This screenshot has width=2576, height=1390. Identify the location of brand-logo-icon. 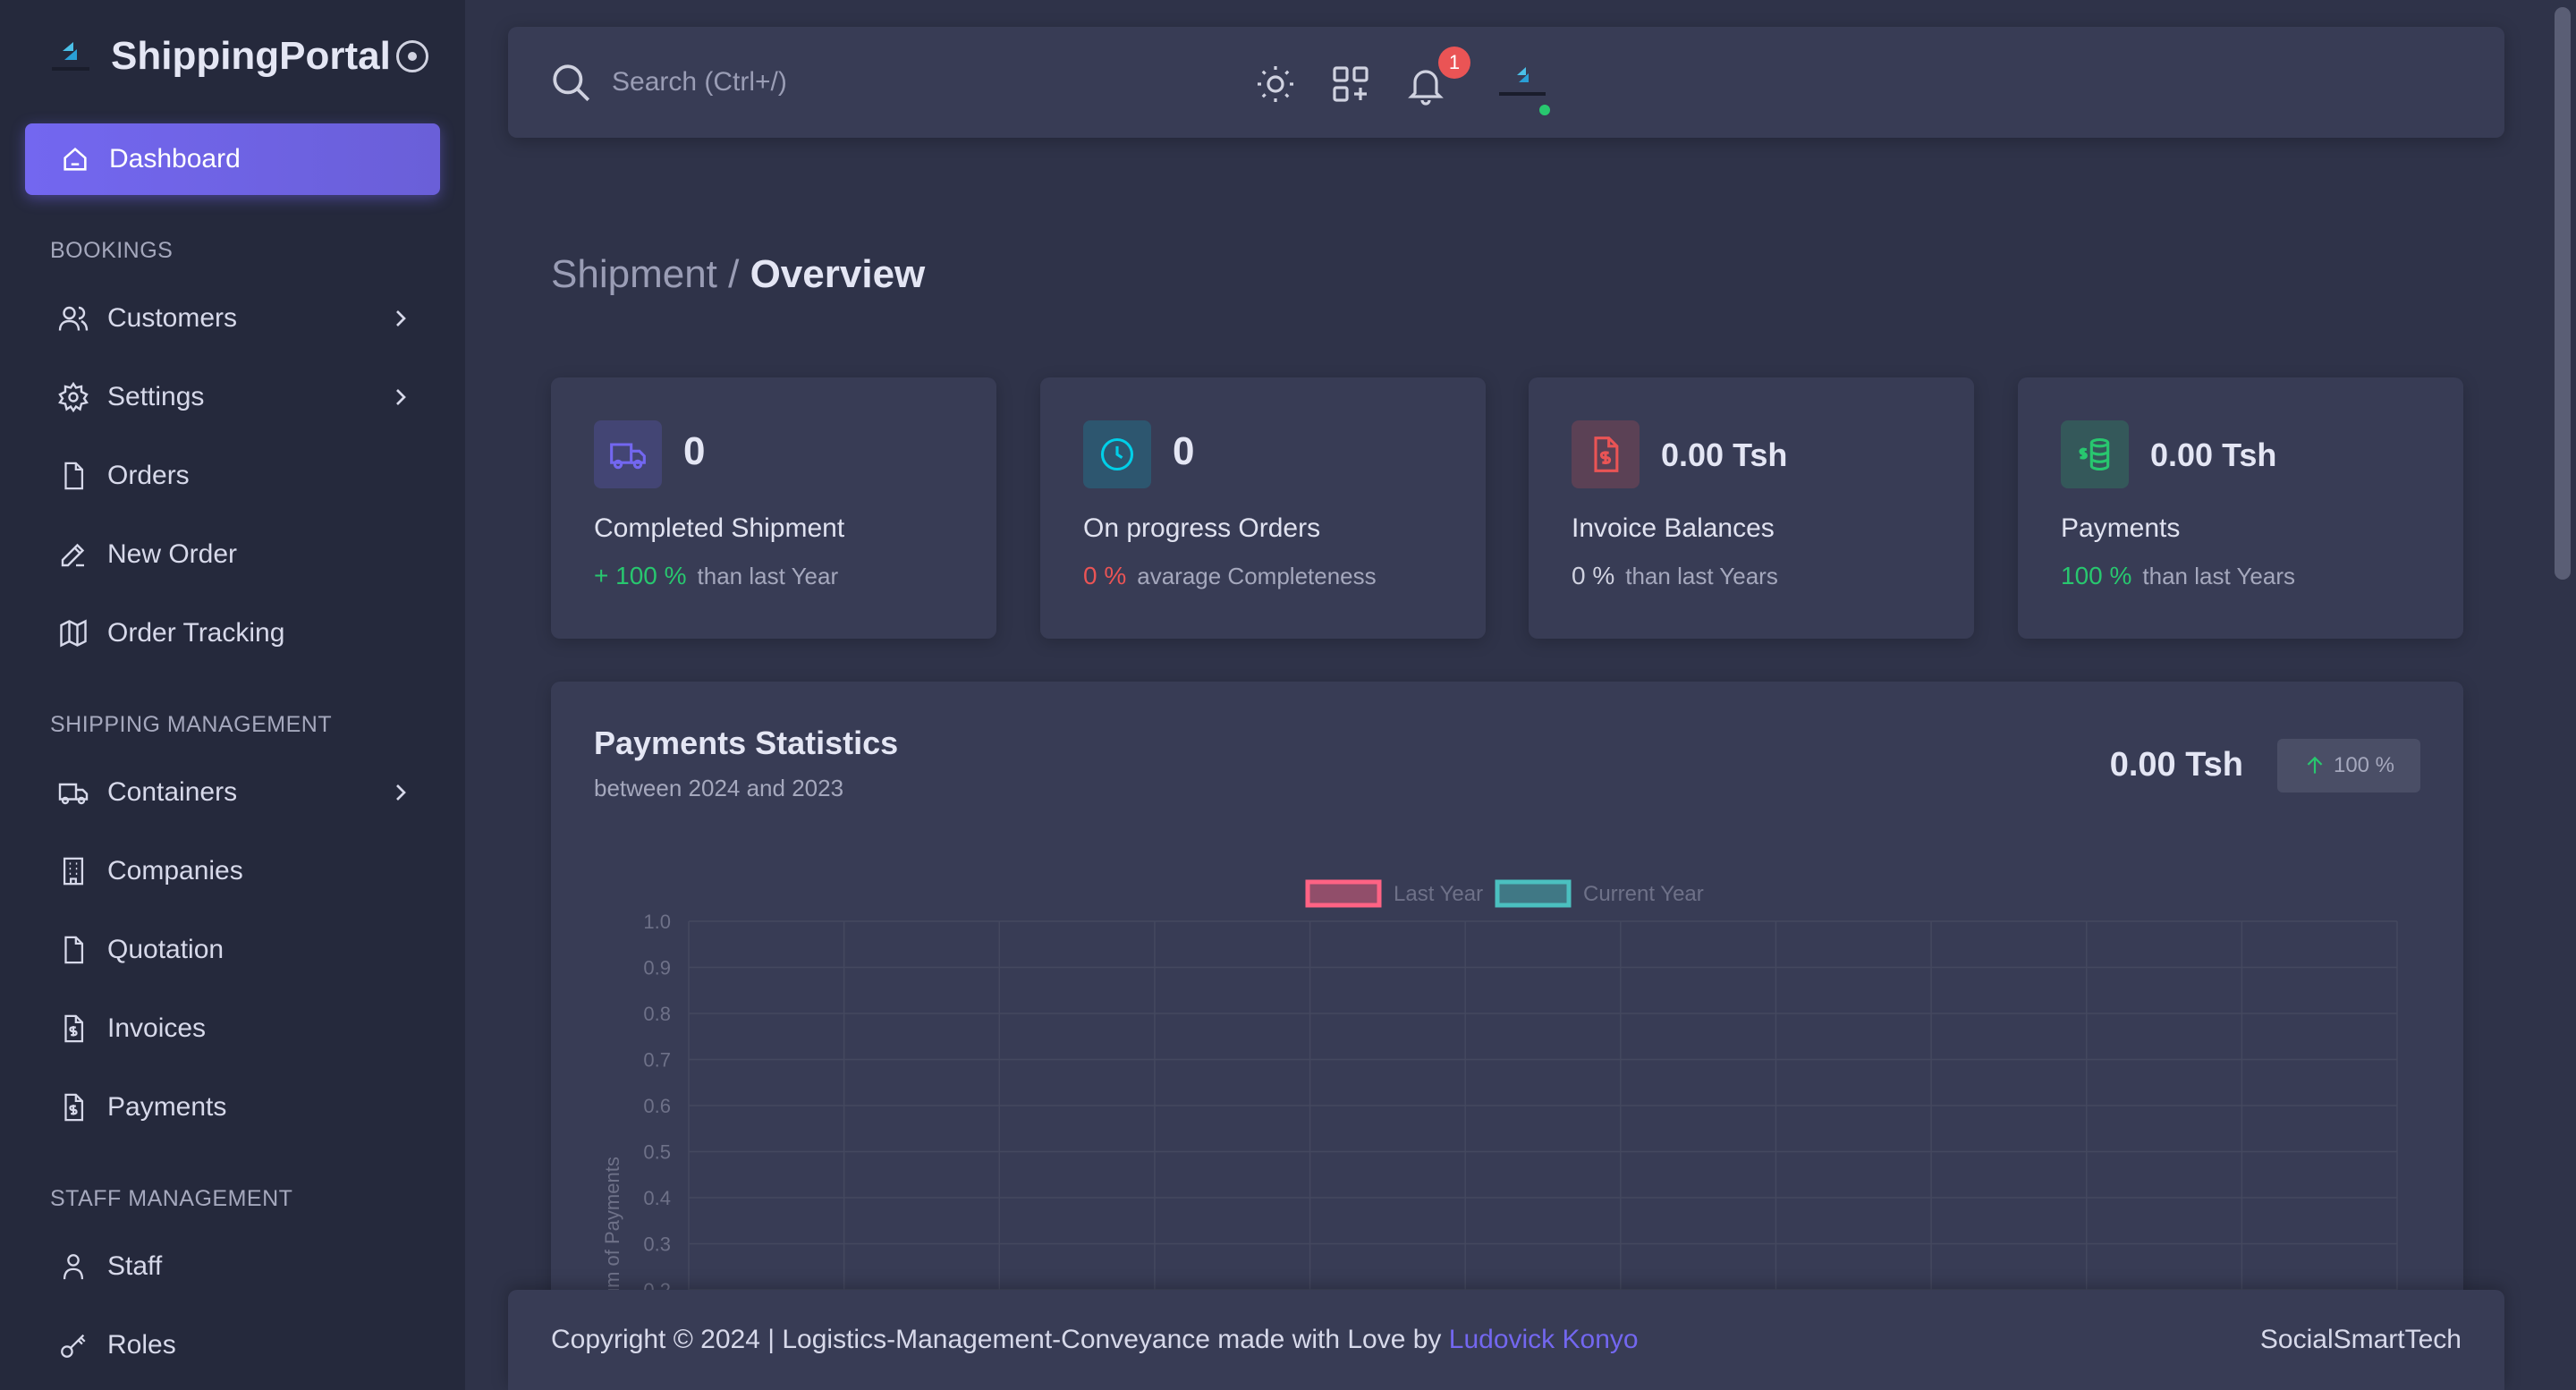
(71, 56).